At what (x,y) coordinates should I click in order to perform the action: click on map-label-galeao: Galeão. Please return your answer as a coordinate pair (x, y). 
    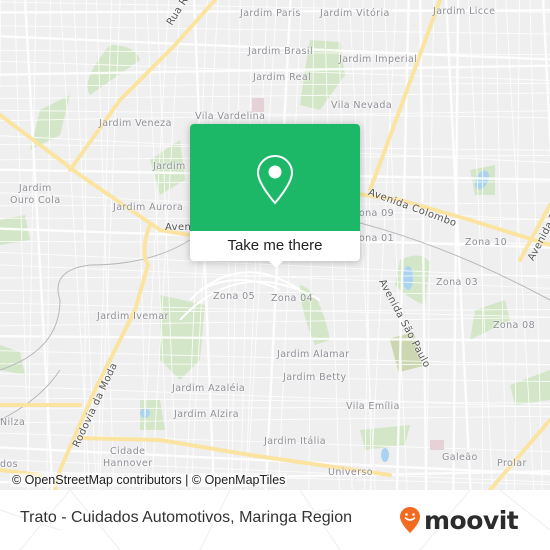
    Looking at the image, I should click on (460, 457).